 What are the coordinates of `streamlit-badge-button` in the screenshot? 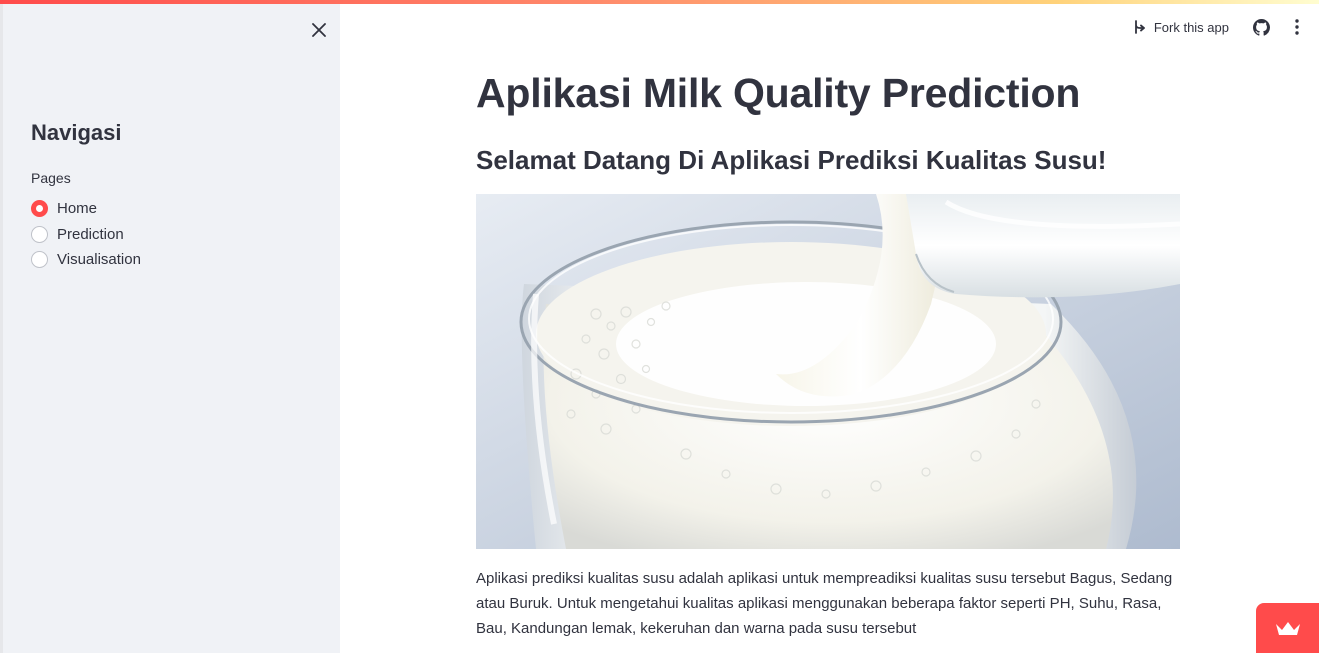 It's located at (1287, 628).